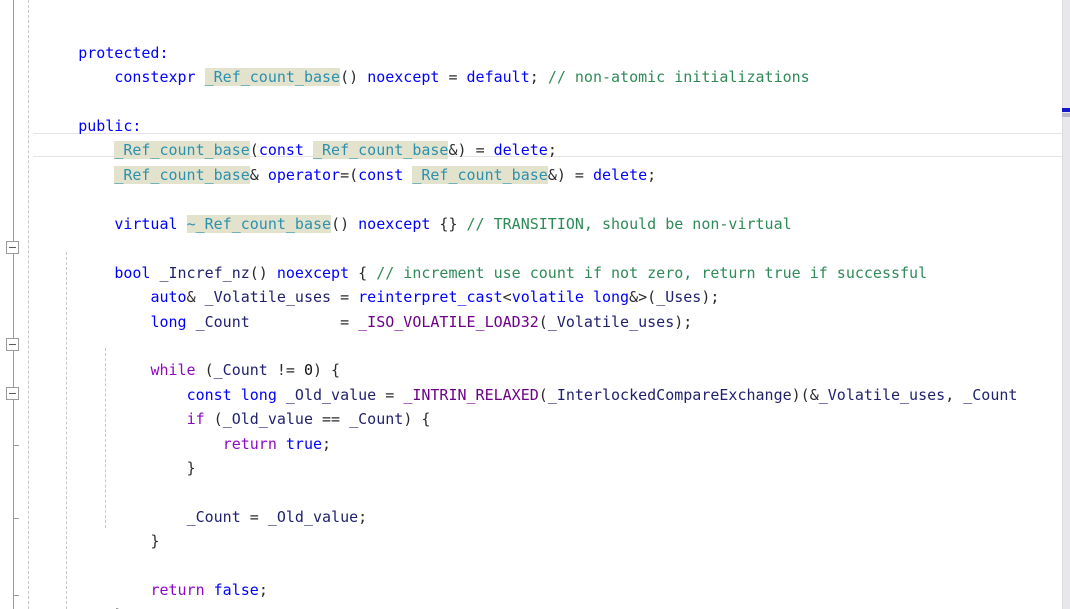 The width and height of the screenshot is (1070, 609). What do you see at coordinates (620, 174) in the screenshot?
I see `token-keyword-delete: delete` at bounding box center [620, 174].